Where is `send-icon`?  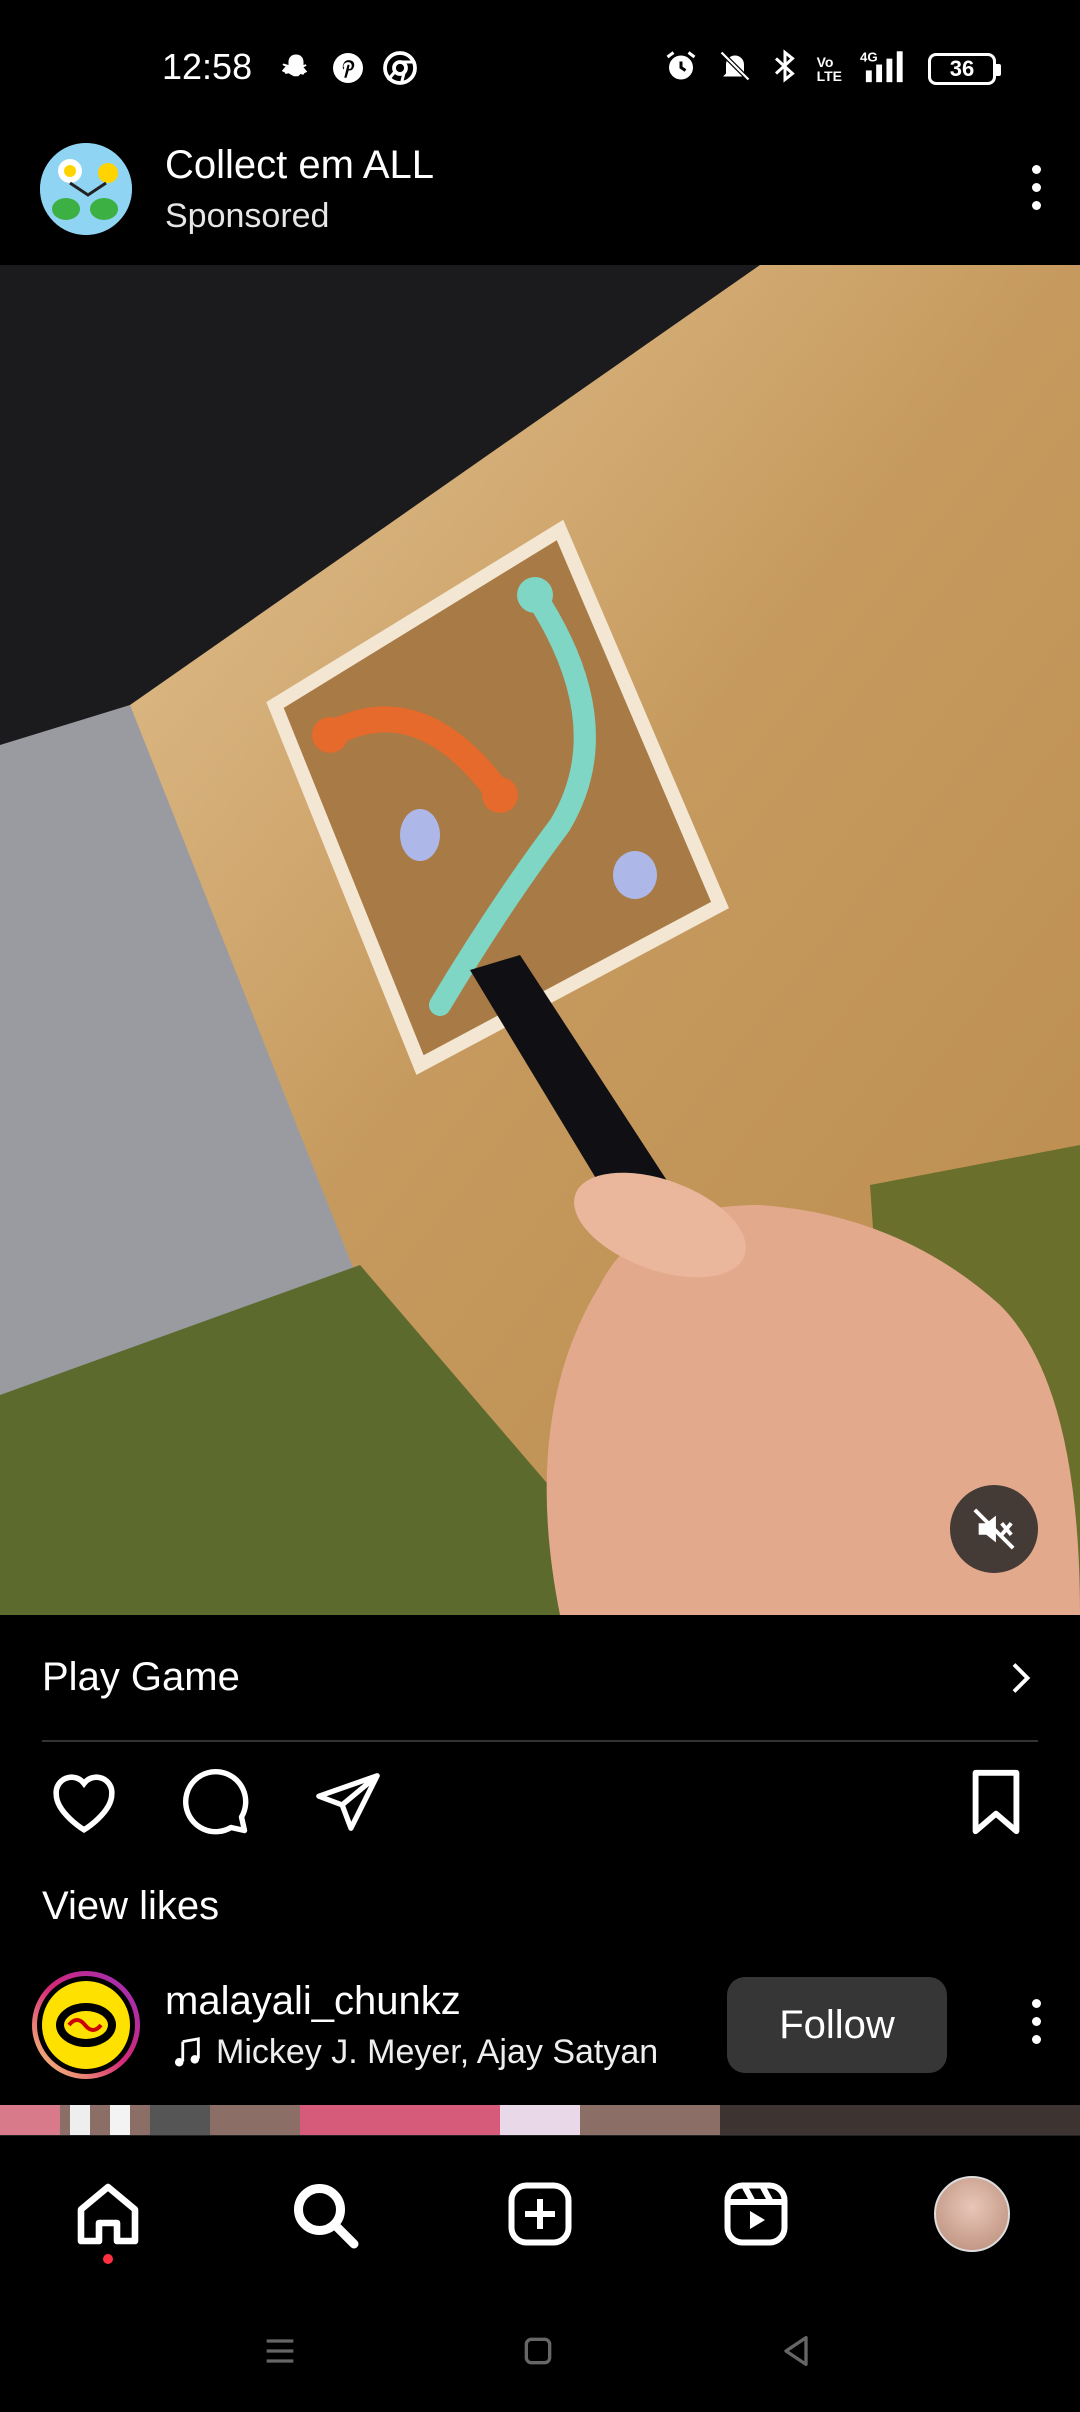
send-icon is located at coordinates (348, 1802).